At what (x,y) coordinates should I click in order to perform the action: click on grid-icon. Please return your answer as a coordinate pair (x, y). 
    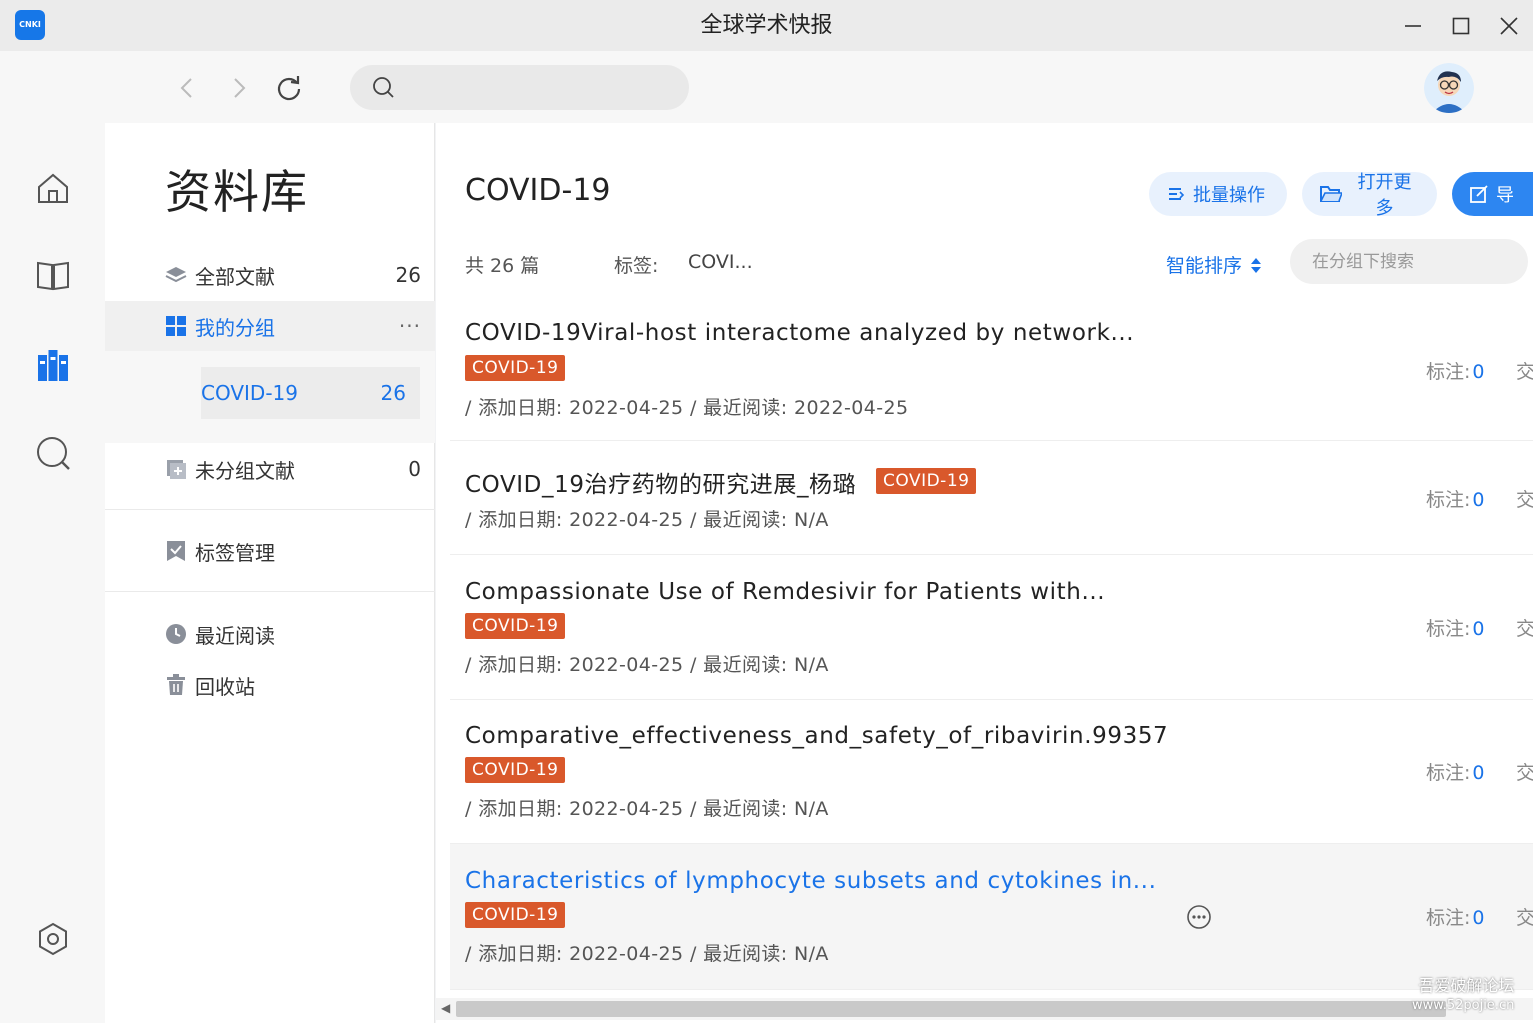
    Looking at the image, I should click on (176, 326).